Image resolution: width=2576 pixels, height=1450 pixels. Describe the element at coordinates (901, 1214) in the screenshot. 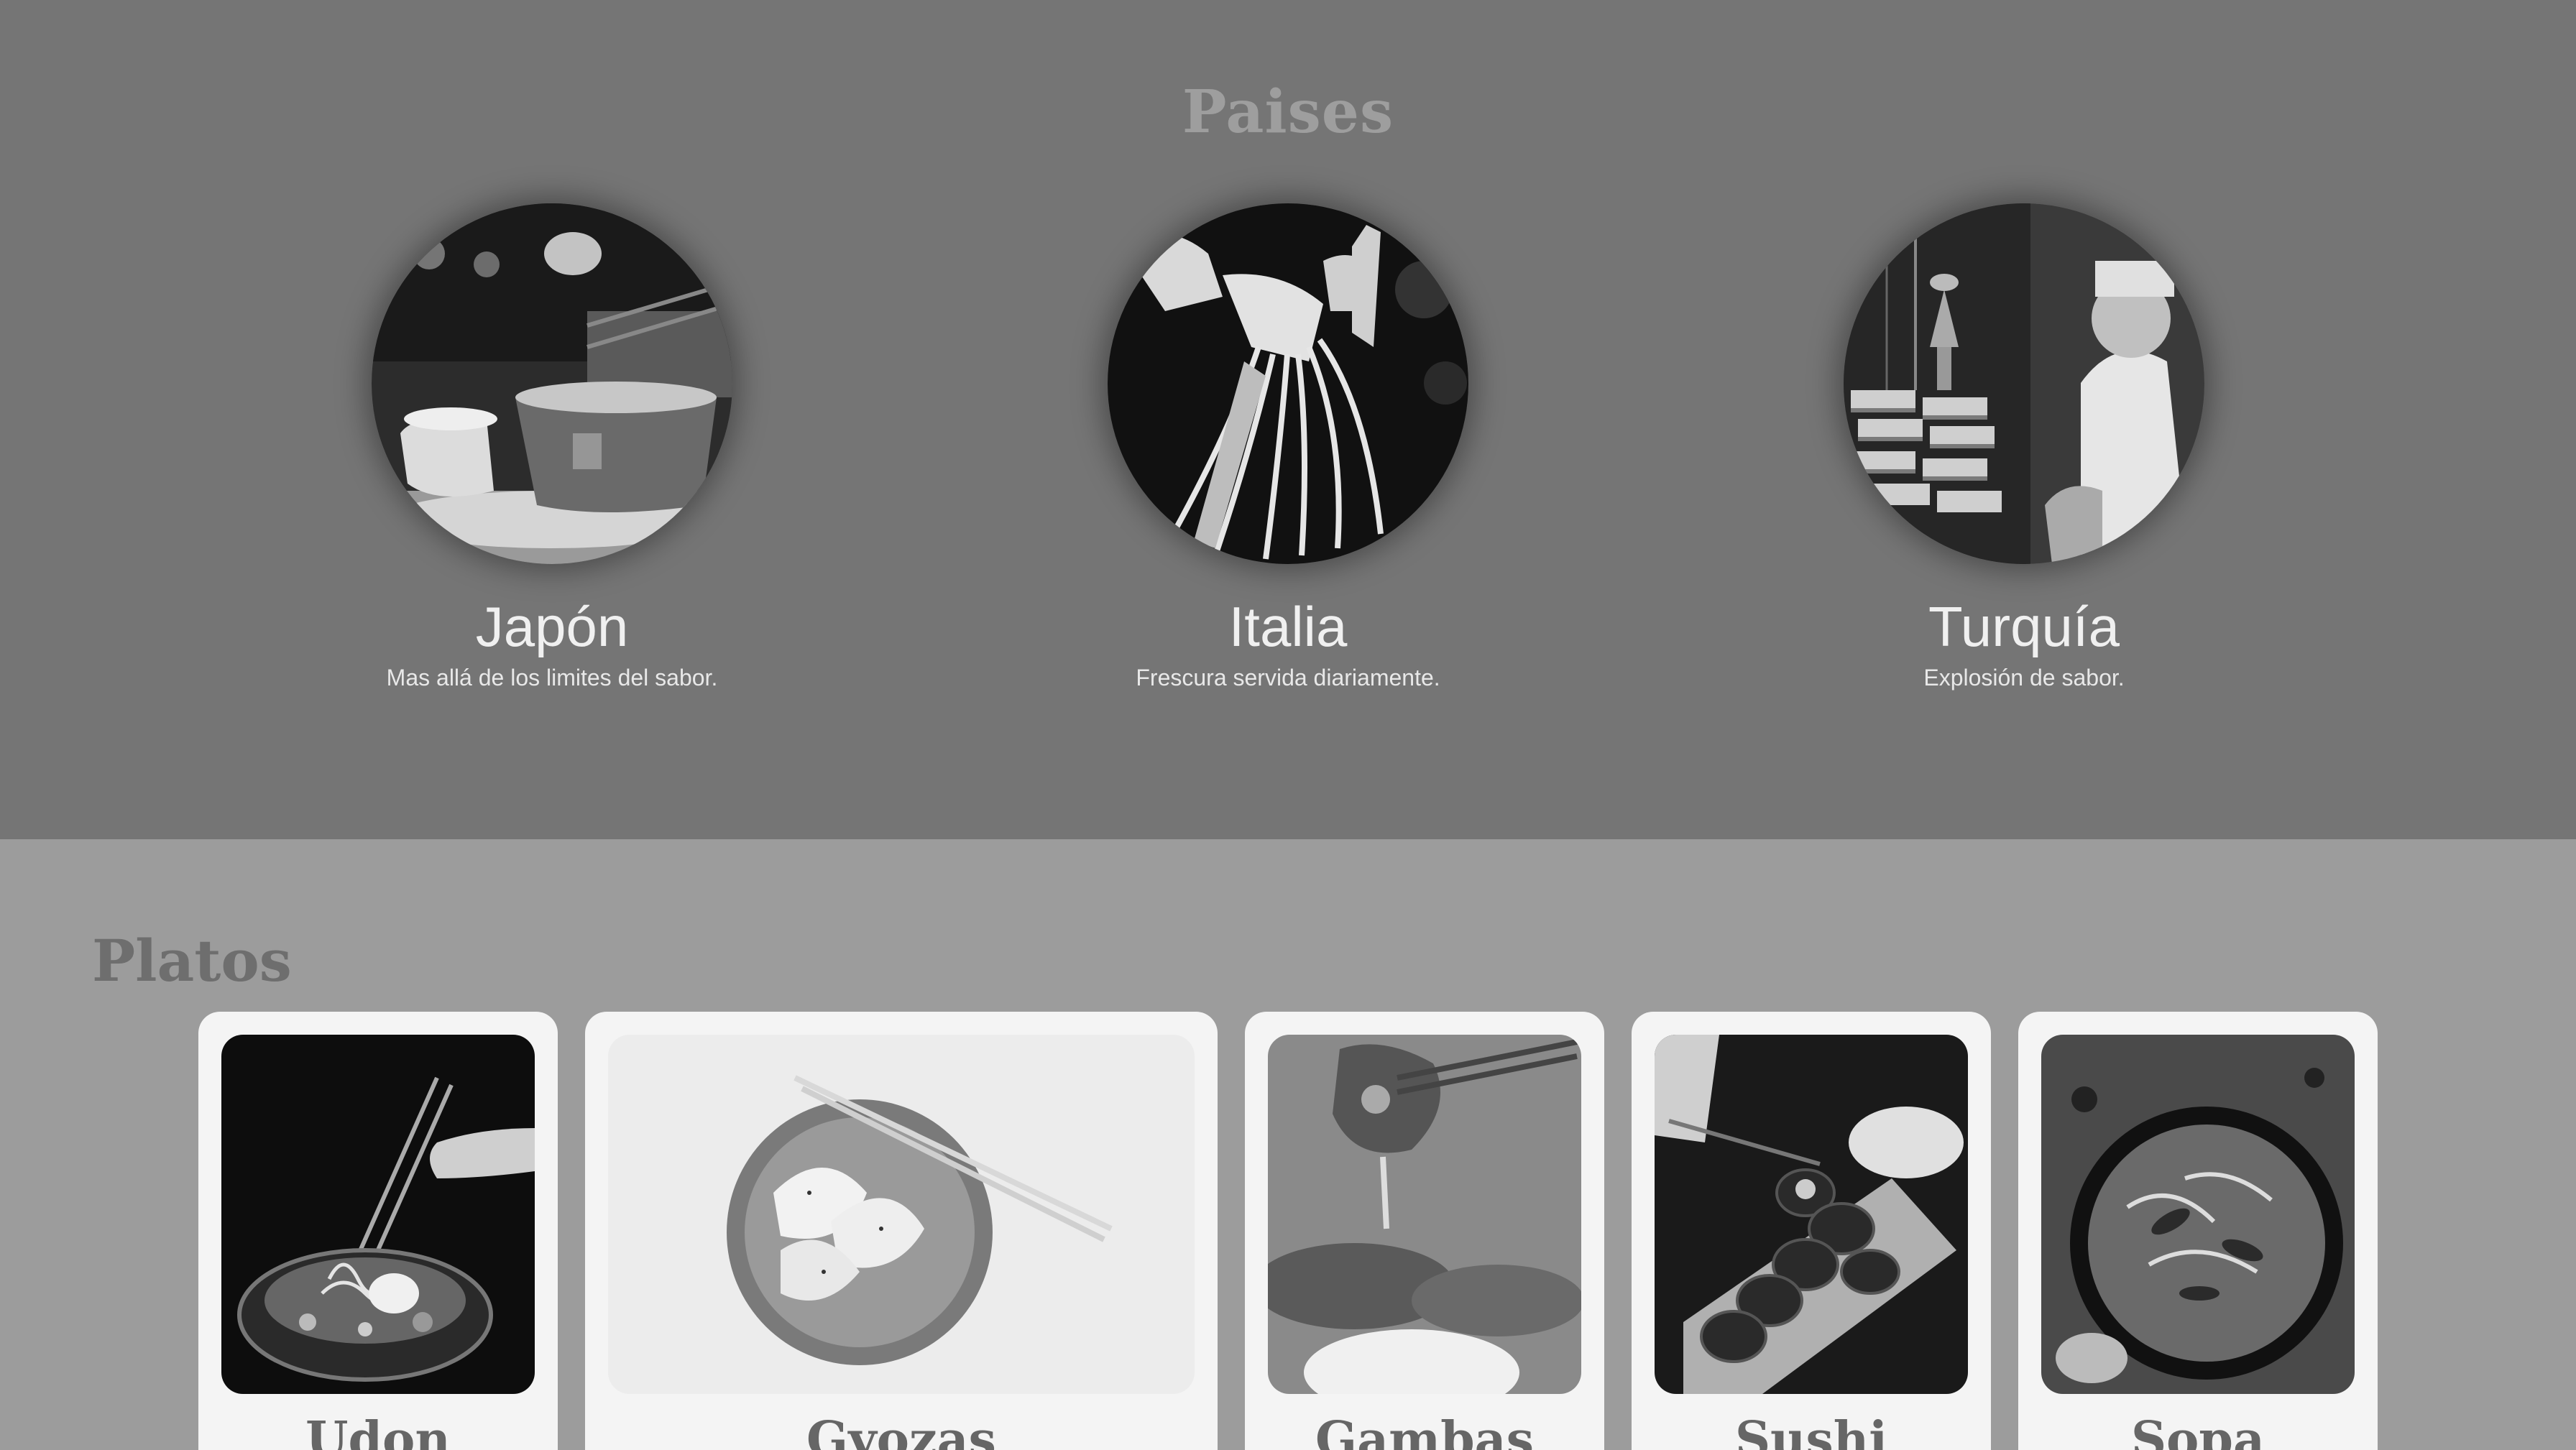

I see `dish-image-gyozas` at that location.